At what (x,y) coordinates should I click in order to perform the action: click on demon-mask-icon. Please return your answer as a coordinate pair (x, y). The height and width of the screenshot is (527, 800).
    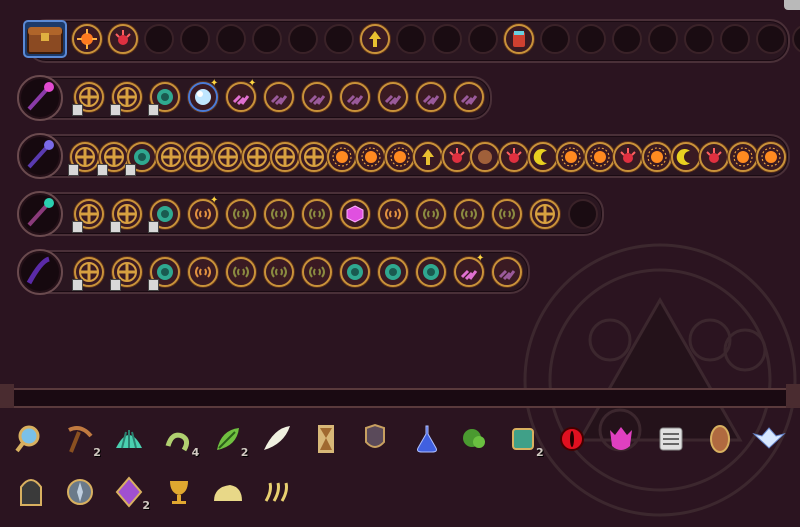
    Looking at the image, I should click on (621, 439).